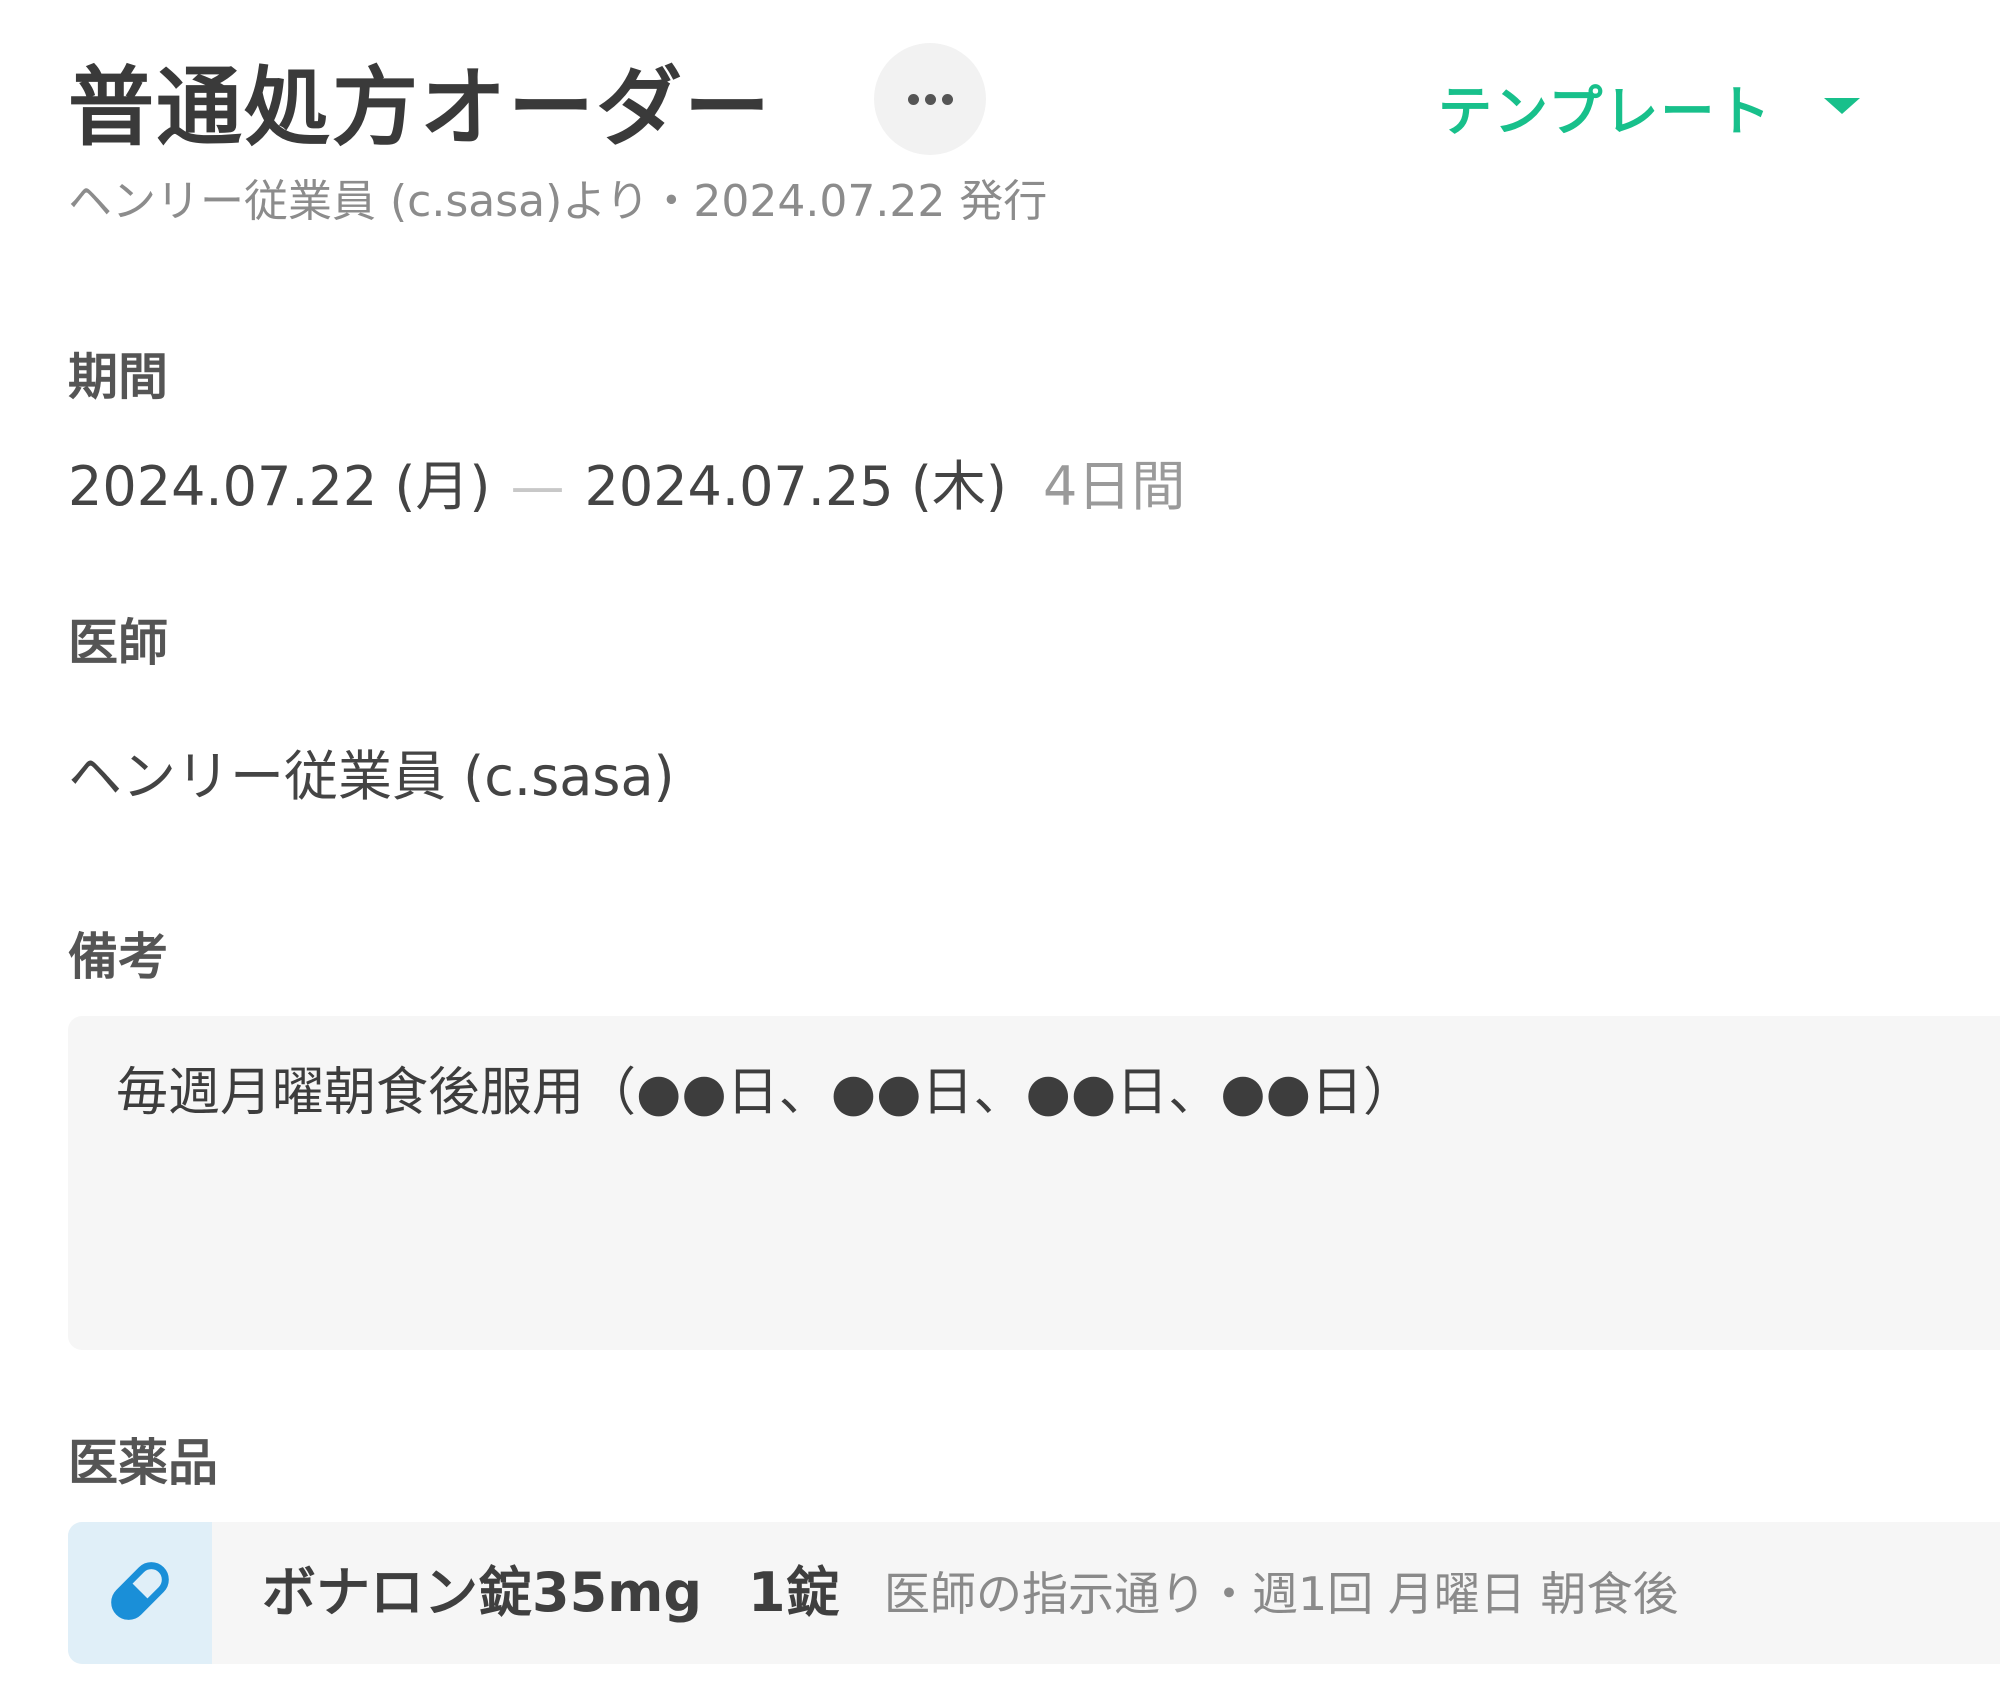 This screenshot has width=2000, height=1698. I want to click on medicines-label: 医薬品, so click(143, 1463).